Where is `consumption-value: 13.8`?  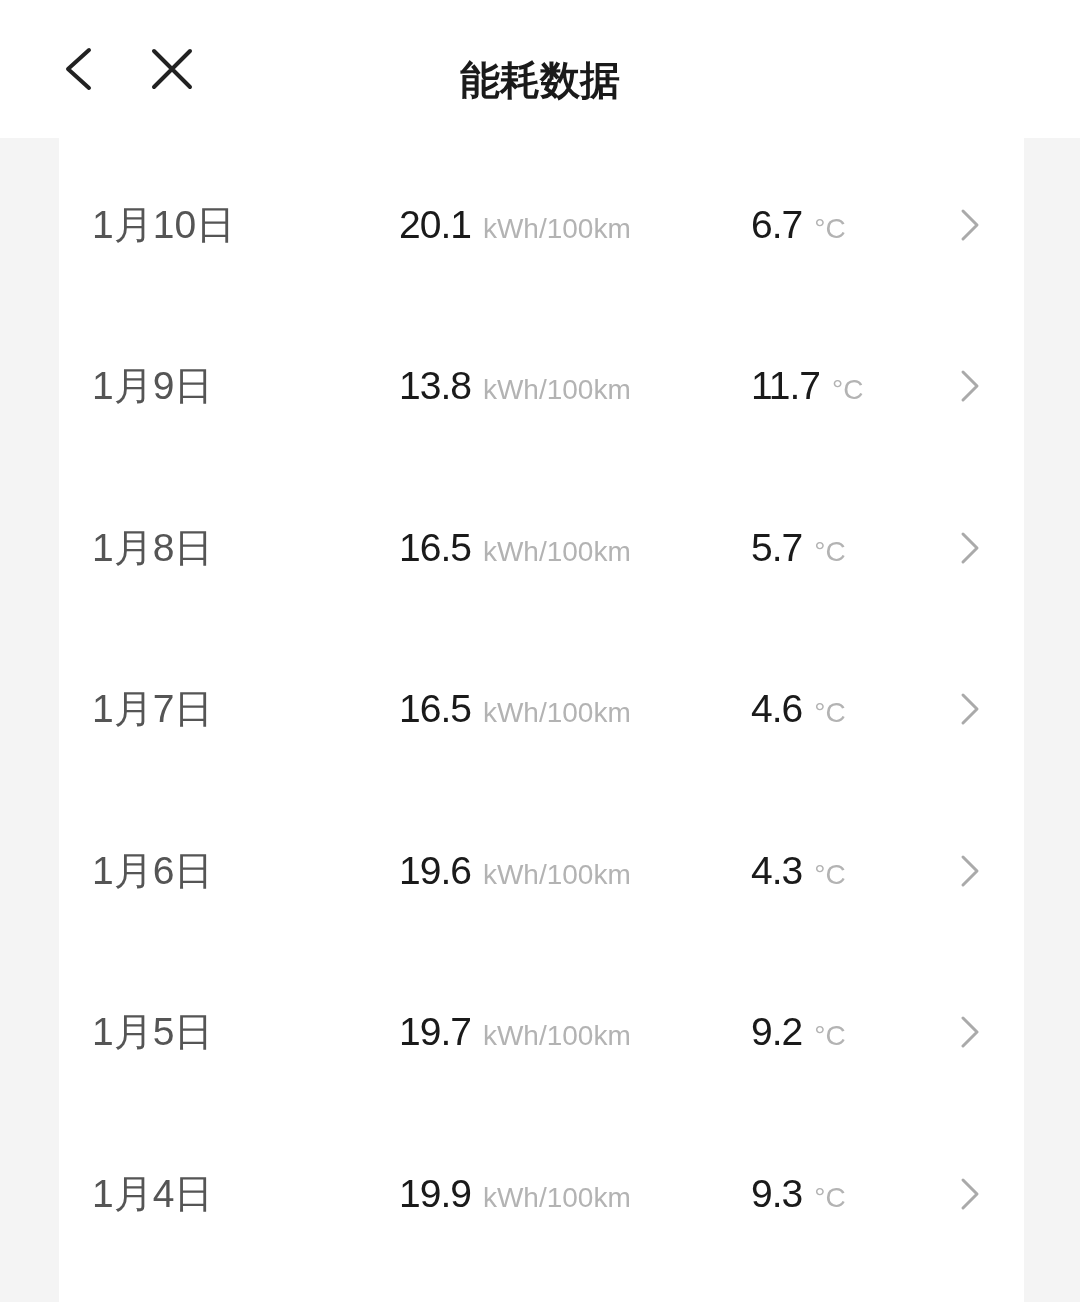 consumption-value: 13.8 is located at coordinates (435, 386).